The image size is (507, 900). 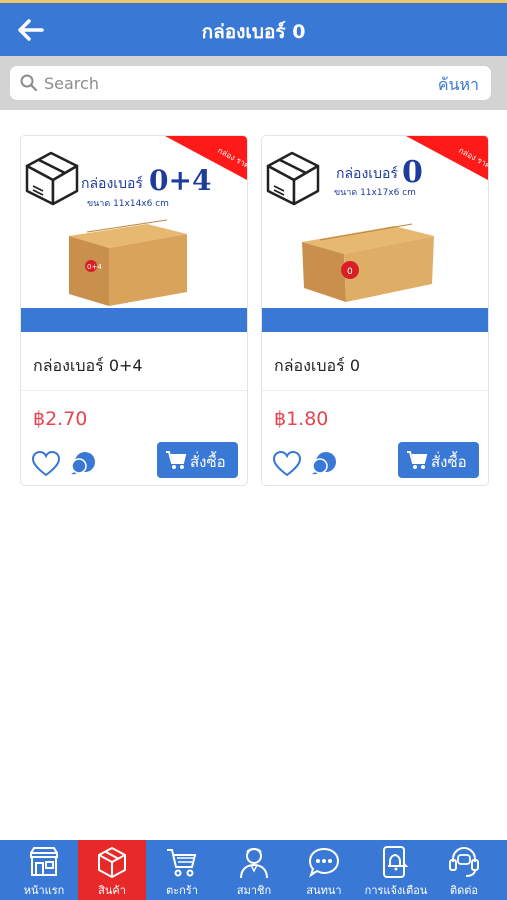 What do you see at coordinates (60, 419) in the screenshot?
I see `product-price: ฿2.70` at bounding box center [60, 419].